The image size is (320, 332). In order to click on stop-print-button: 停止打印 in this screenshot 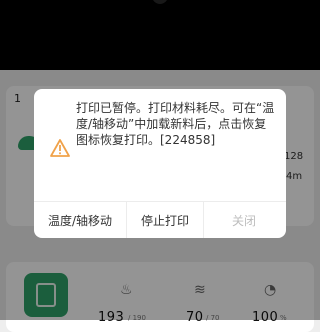, I will do `click(165, 220)`.